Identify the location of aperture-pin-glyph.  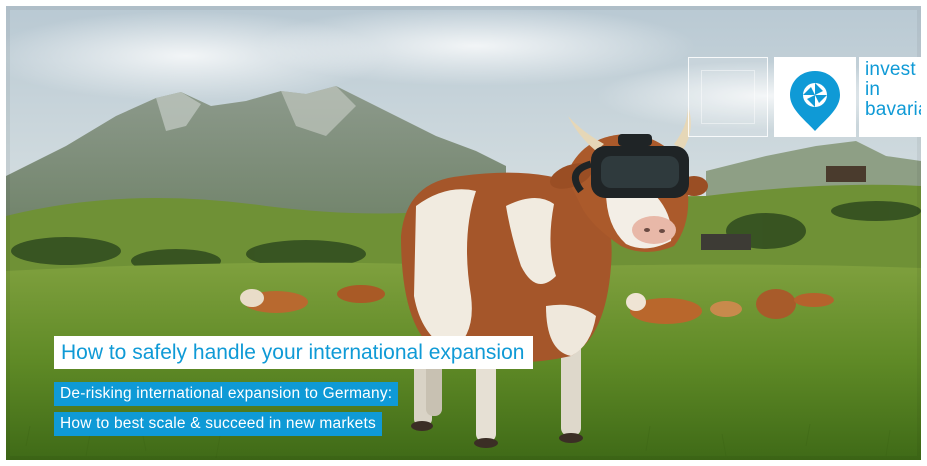
(815, 101).